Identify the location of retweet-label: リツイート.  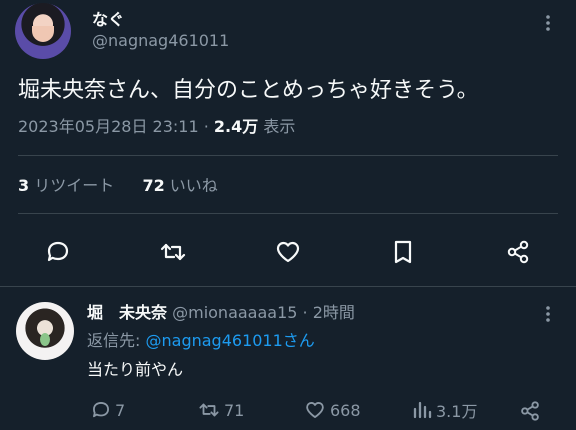
(74, 185).